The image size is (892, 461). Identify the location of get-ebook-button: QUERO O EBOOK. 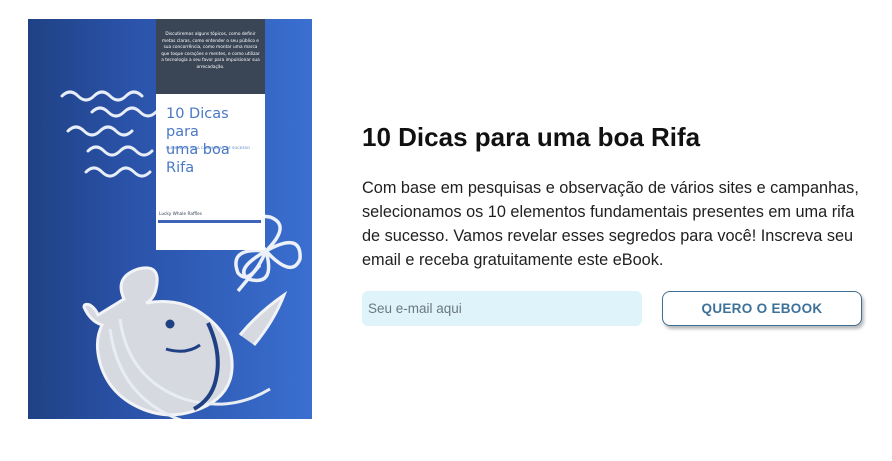
(762, 308).